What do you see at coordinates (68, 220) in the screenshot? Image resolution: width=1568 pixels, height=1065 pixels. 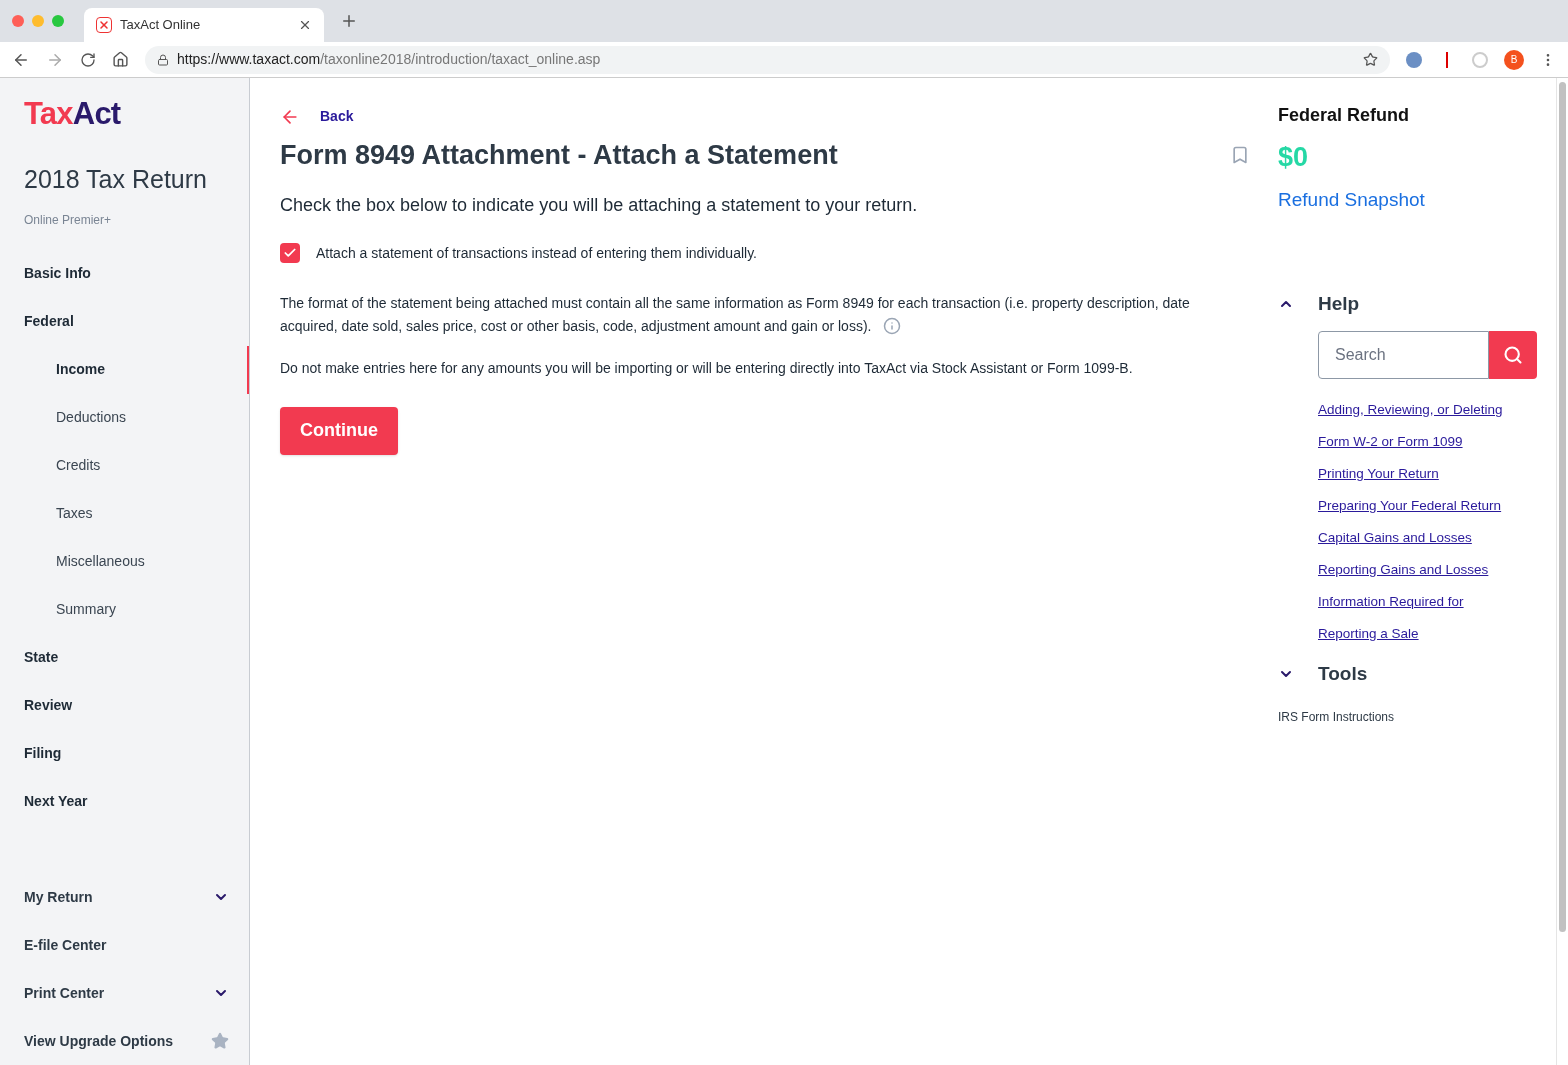 I see `product-name: Online Premier+` at bounding box center [68, 220].